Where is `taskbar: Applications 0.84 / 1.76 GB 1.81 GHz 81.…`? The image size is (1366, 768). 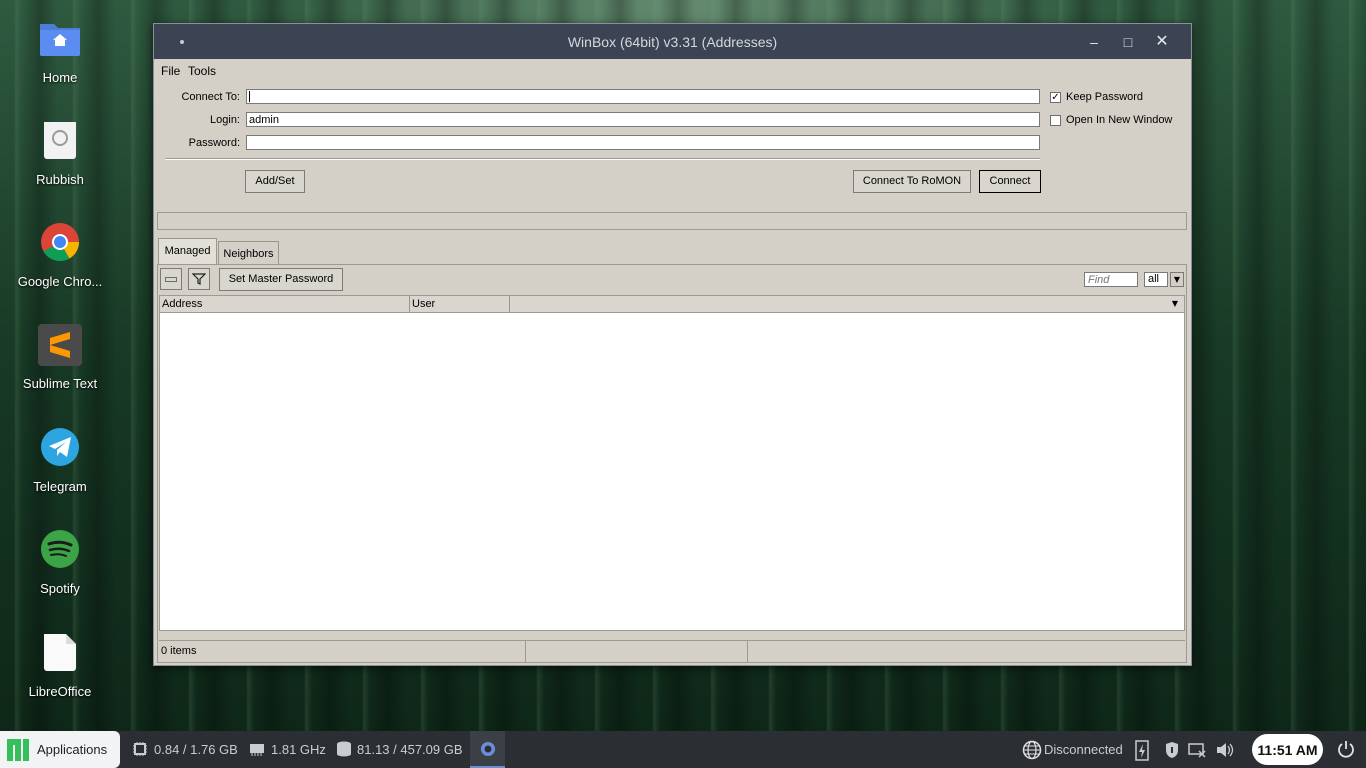 taskbar: Applications 0.84 / 1.76 GB 1.81 GHz 81.… is located at coordinates (683, 749).